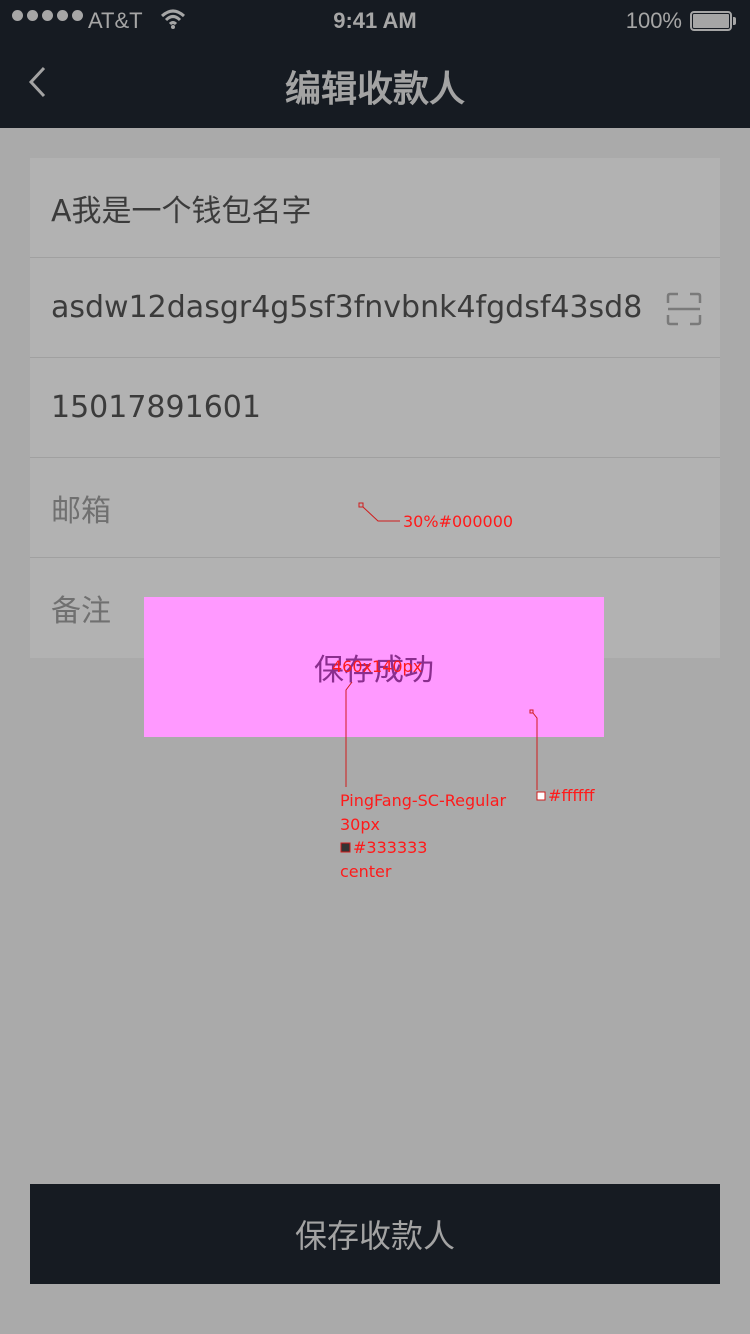 The width and height of the screenshot is (750, 1334). I want to click on address-field: asdw12dasgr4g5sf3fnvbnk4fgdsf43sd8, so click(375, 308).